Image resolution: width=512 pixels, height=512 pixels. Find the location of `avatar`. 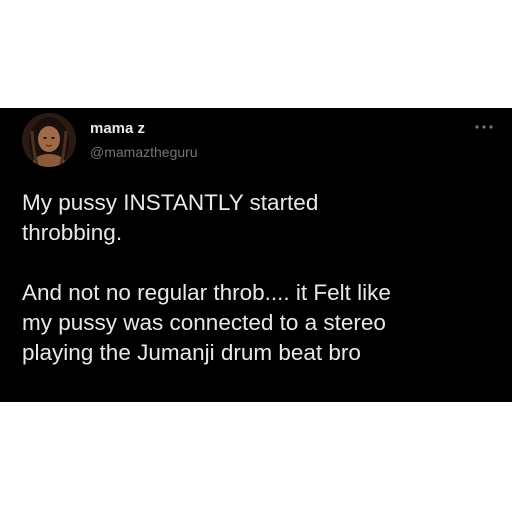

avatar is located at coordinates (49, 140).